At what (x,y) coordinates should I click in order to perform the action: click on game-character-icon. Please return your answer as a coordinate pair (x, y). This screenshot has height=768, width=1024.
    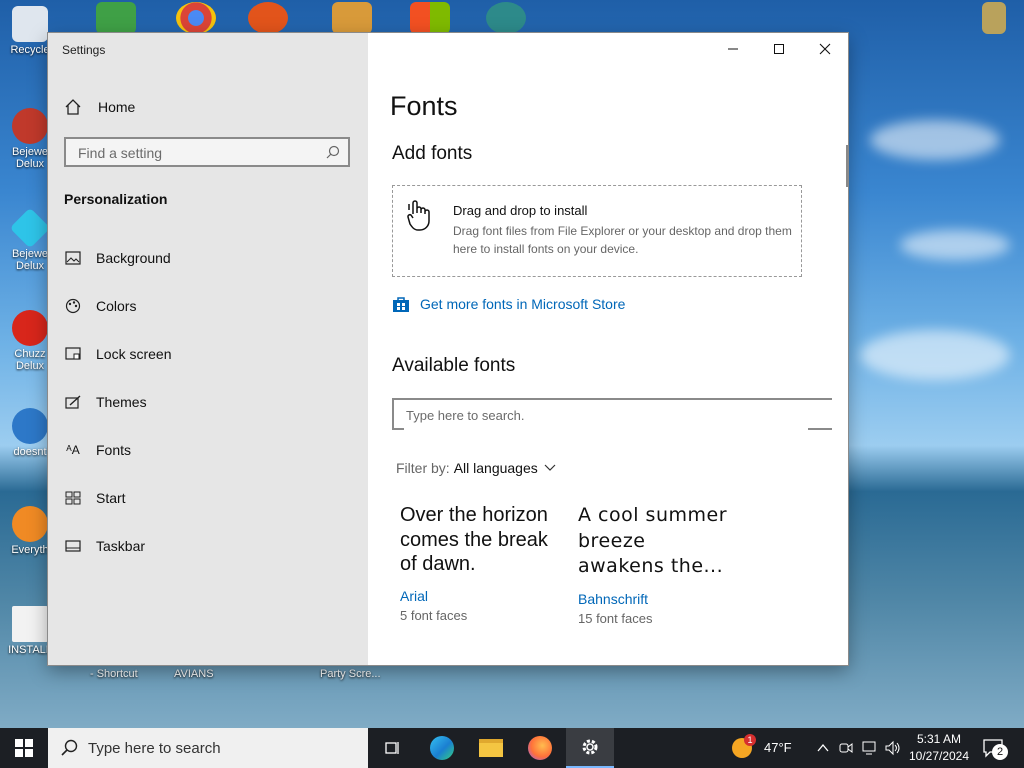
    Looking at the image, I should click on (506, 18).